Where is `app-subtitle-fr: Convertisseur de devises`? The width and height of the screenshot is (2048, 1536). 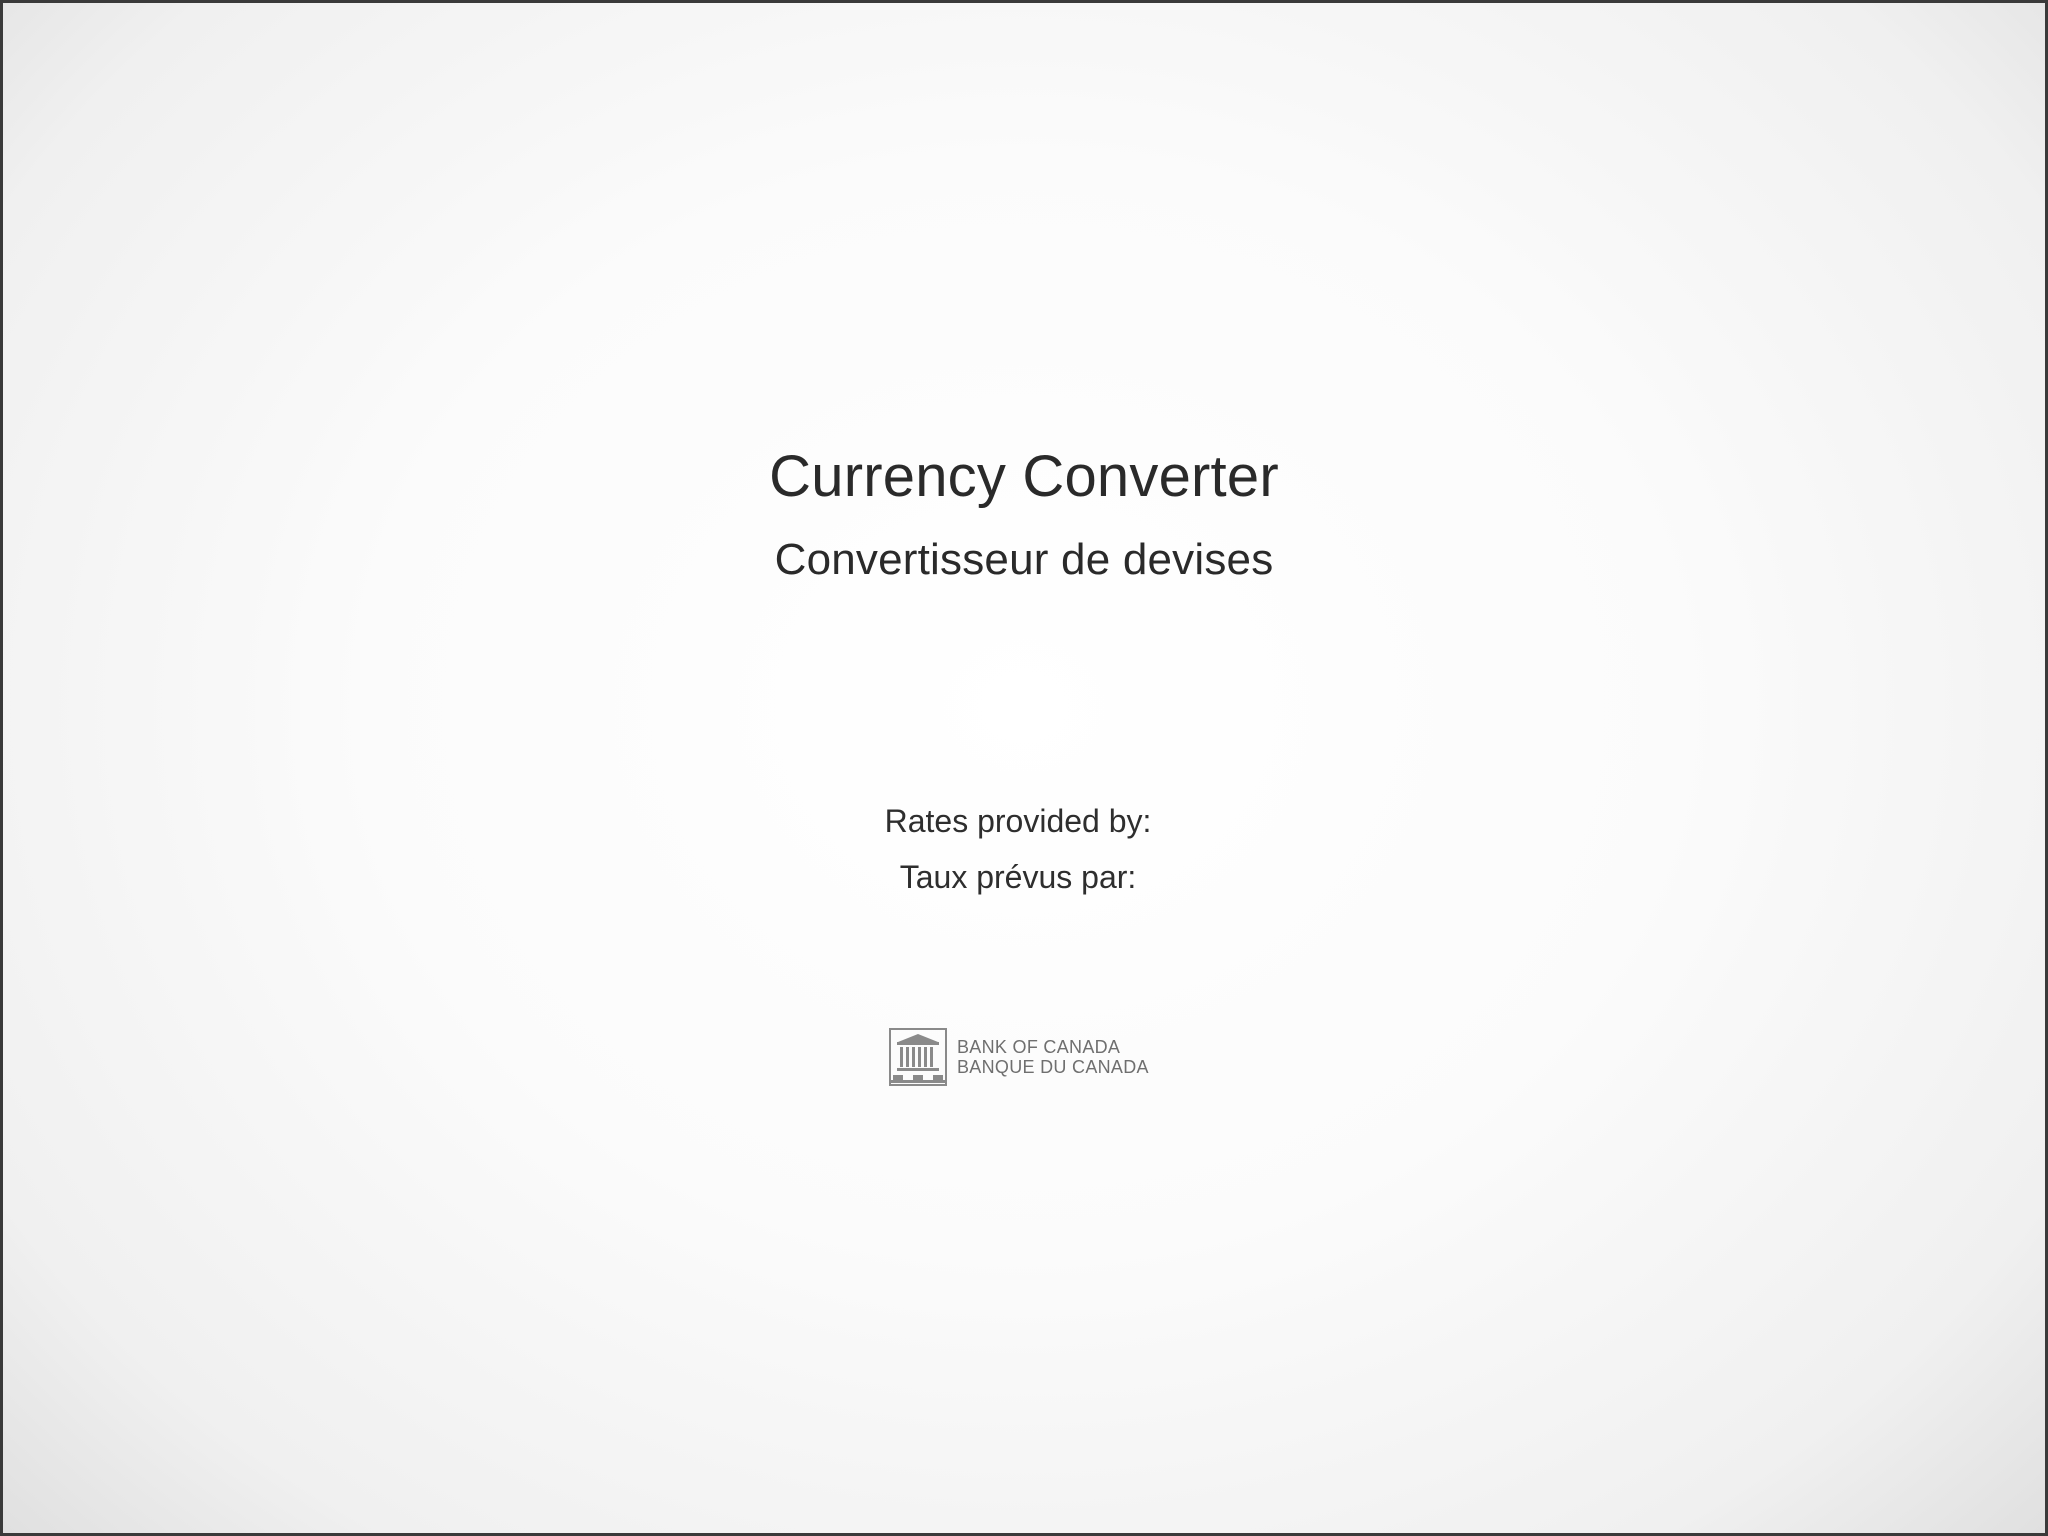 app-subtitle-fr: Convertisseur de devises is located at coordinates (1024, 559).